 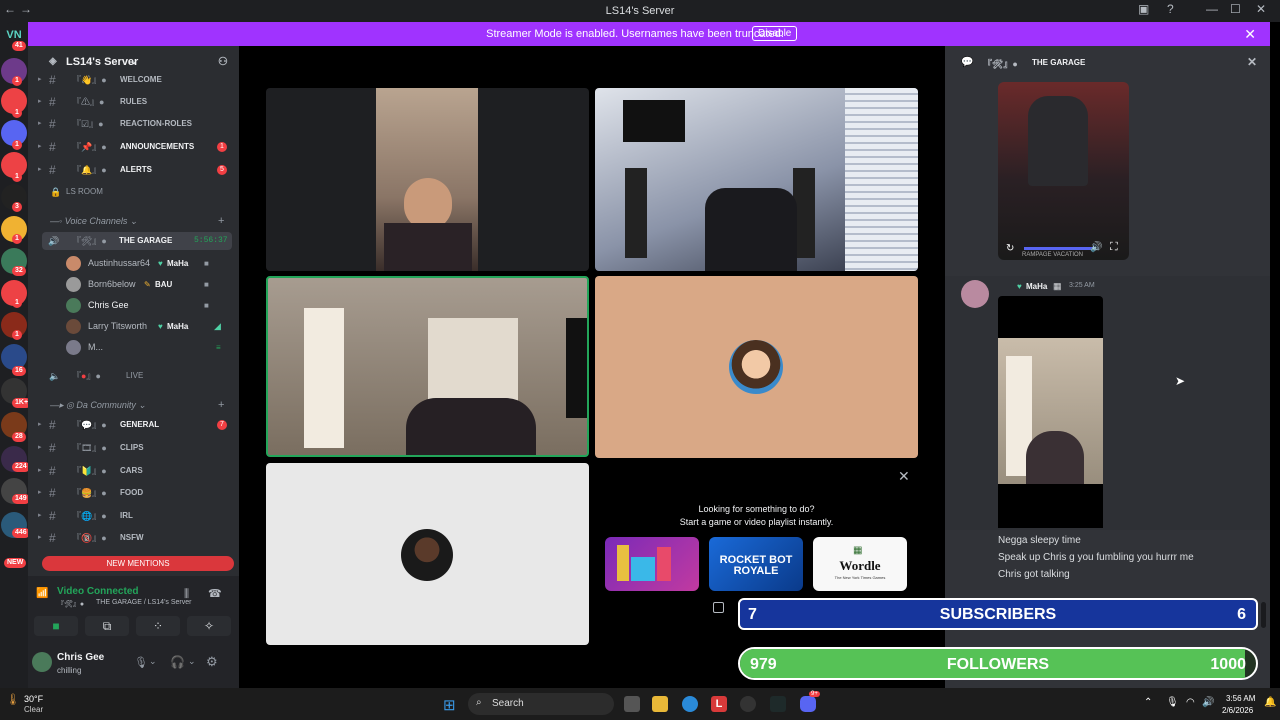 I want to click on clock-date: 2/6/2026, so click(x=1237, y=710).